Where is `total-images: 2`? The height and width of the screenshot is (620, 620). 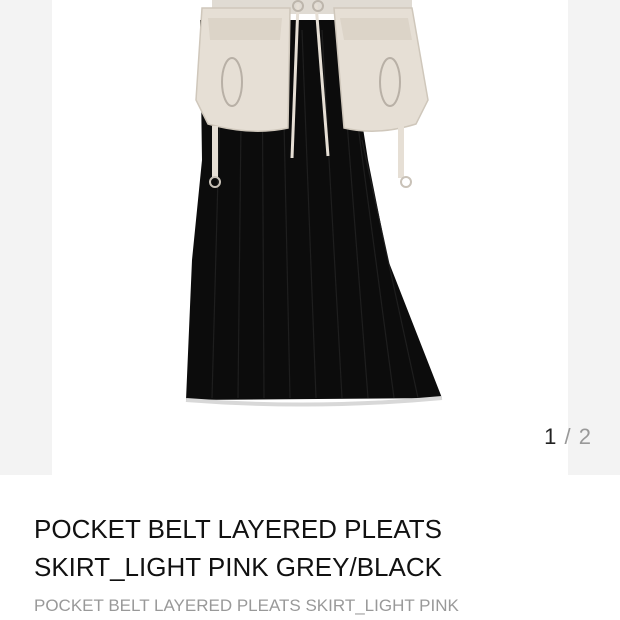
total-images: 2 is located at coordinates (585, 436).